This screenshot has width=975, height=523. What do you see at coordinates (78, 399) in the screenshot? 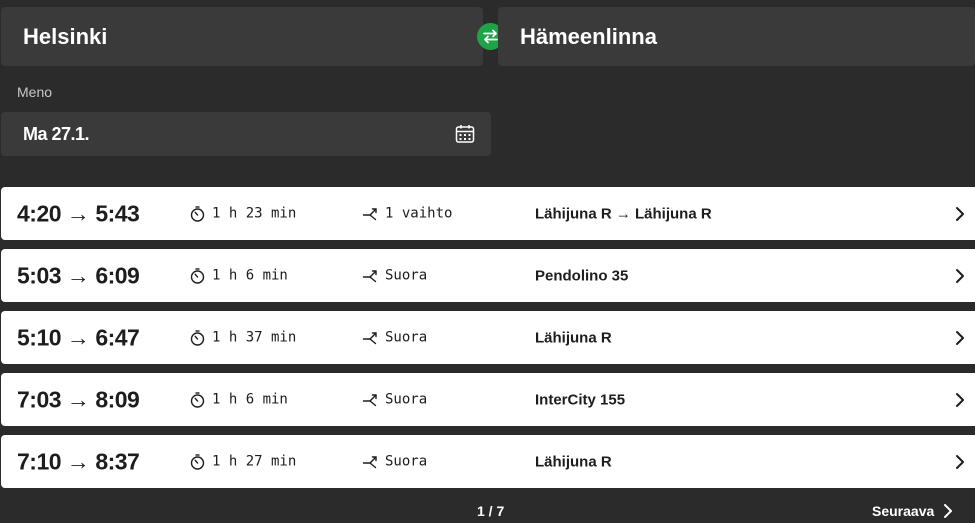
I see `departure-arrival-times: 7:03 → 8:09` at bounding box center [78, 399].